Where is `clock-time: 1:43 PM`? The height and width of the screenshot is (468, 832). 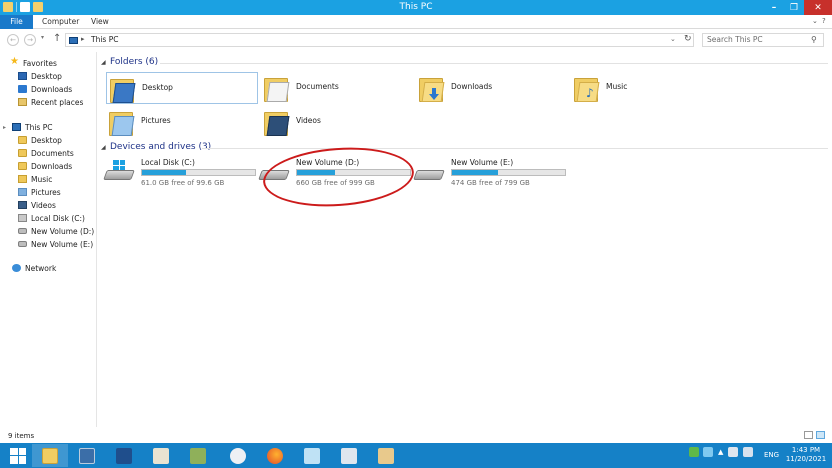 clock-time: 1:43 PM is located at coordinates (806, 450).